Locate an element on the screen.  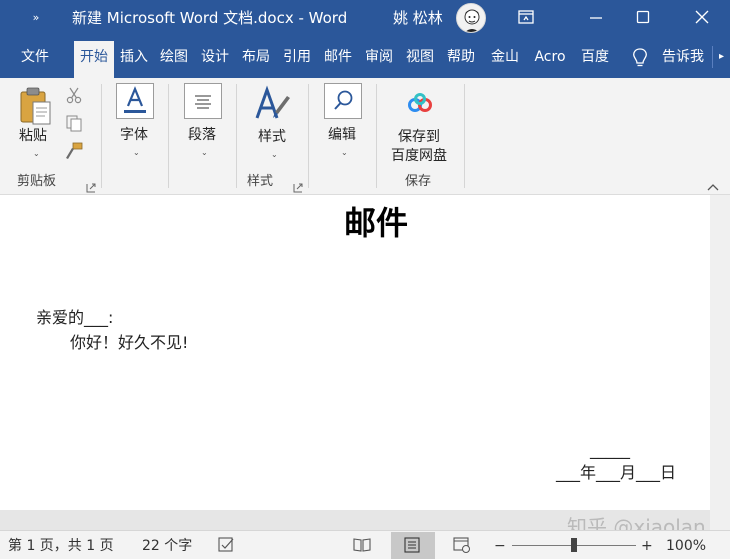
print-layout-icon is located at coordinates (412, 545).